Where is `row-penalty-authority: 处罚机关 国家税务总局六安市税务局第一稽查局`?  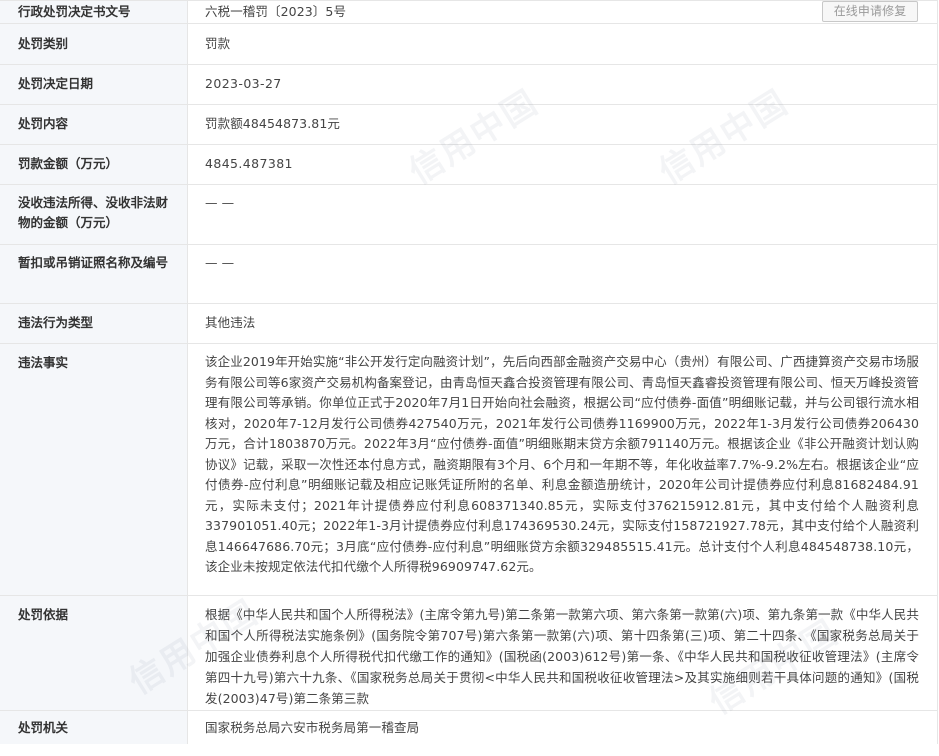 row-penalty-authority: 处罚机关 国家税务总局六安市税务局第一稽查局 is located at coordinates (468, 727).